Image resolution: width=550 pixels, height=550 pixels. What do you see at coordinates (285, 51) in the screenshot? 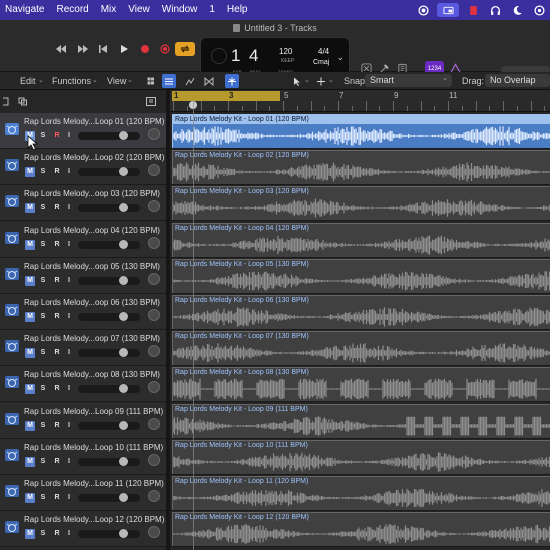
I see `lcd-tempo: 120` at bounding box center [285, 51].